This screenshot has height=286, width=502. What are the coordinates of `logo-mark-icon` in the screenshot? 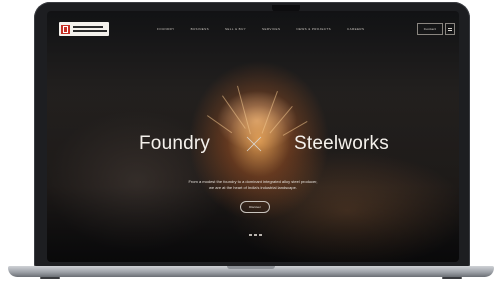 It's located at (65, 29).